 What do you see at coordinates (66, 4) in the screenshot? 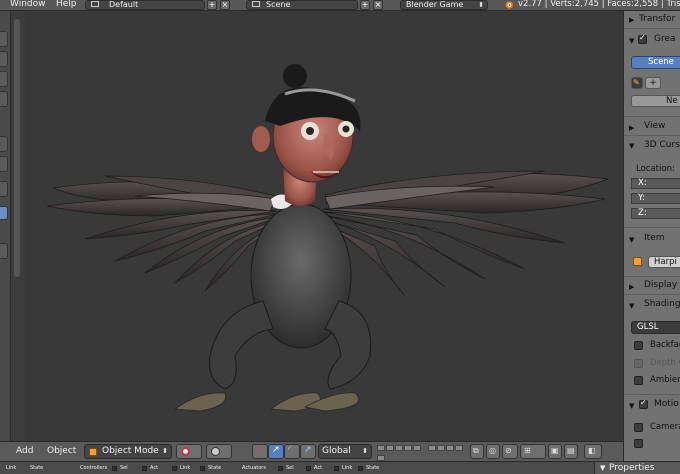
I see `menu-help: Help` at bounding box center [66, 4].